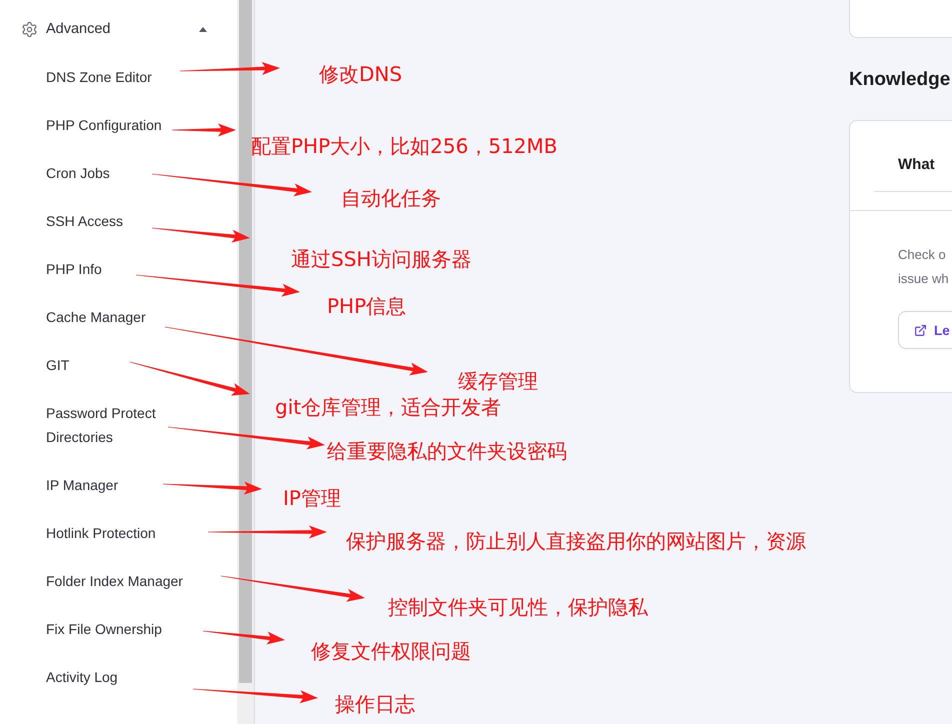  Describe the element at coordinates (381, 259) in the screenshot. I see `annotation-text: 通过SSH访问服务器` at that location.